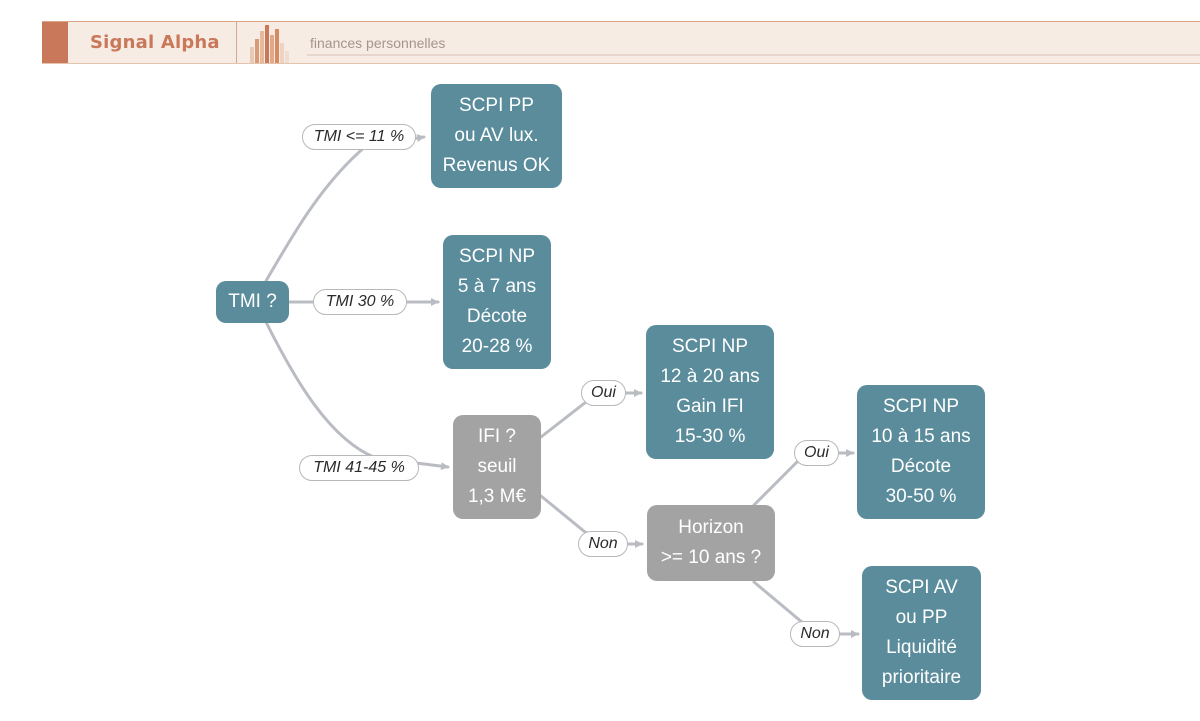 This screenshot has height=721, width=1200. Describe the element at coordinates (497, 346) in the screenshot. I see `node-scpi-np-5-7-line: 20-28 %` at that location.